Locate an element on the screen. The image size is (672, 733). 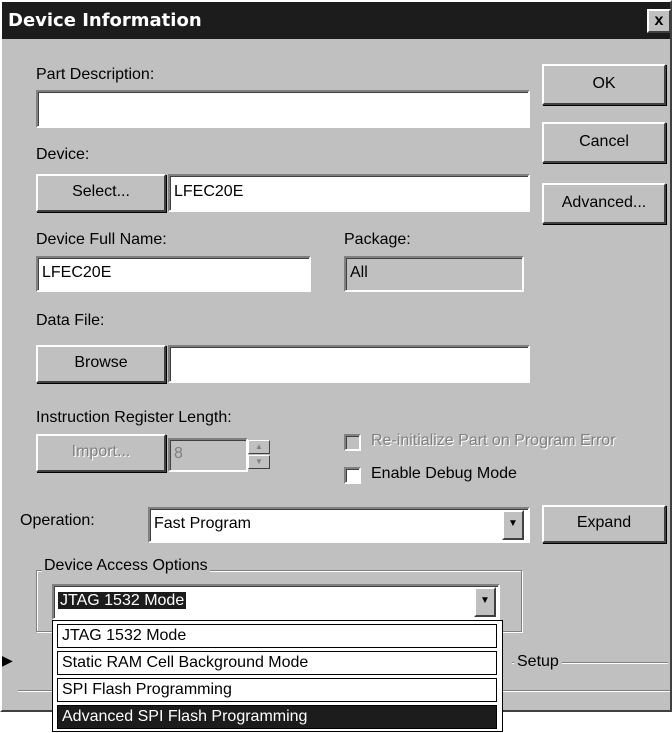
title-bar: Device Information x is located at coordinates (336, 20).